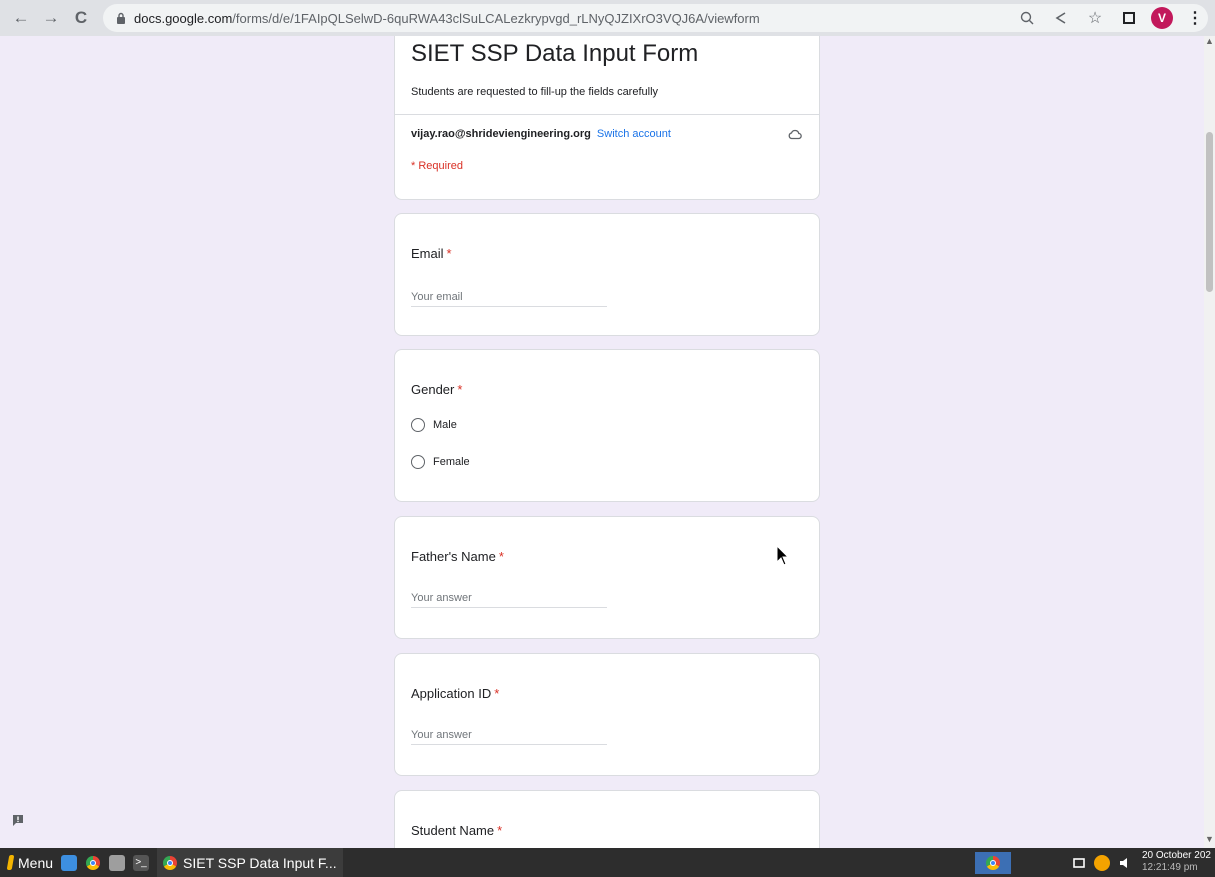 The width and height of the screenshot is (1215, 877). Describe the element at coordinates (607, 114) in the screenshot. I see `header-divider` at that location.